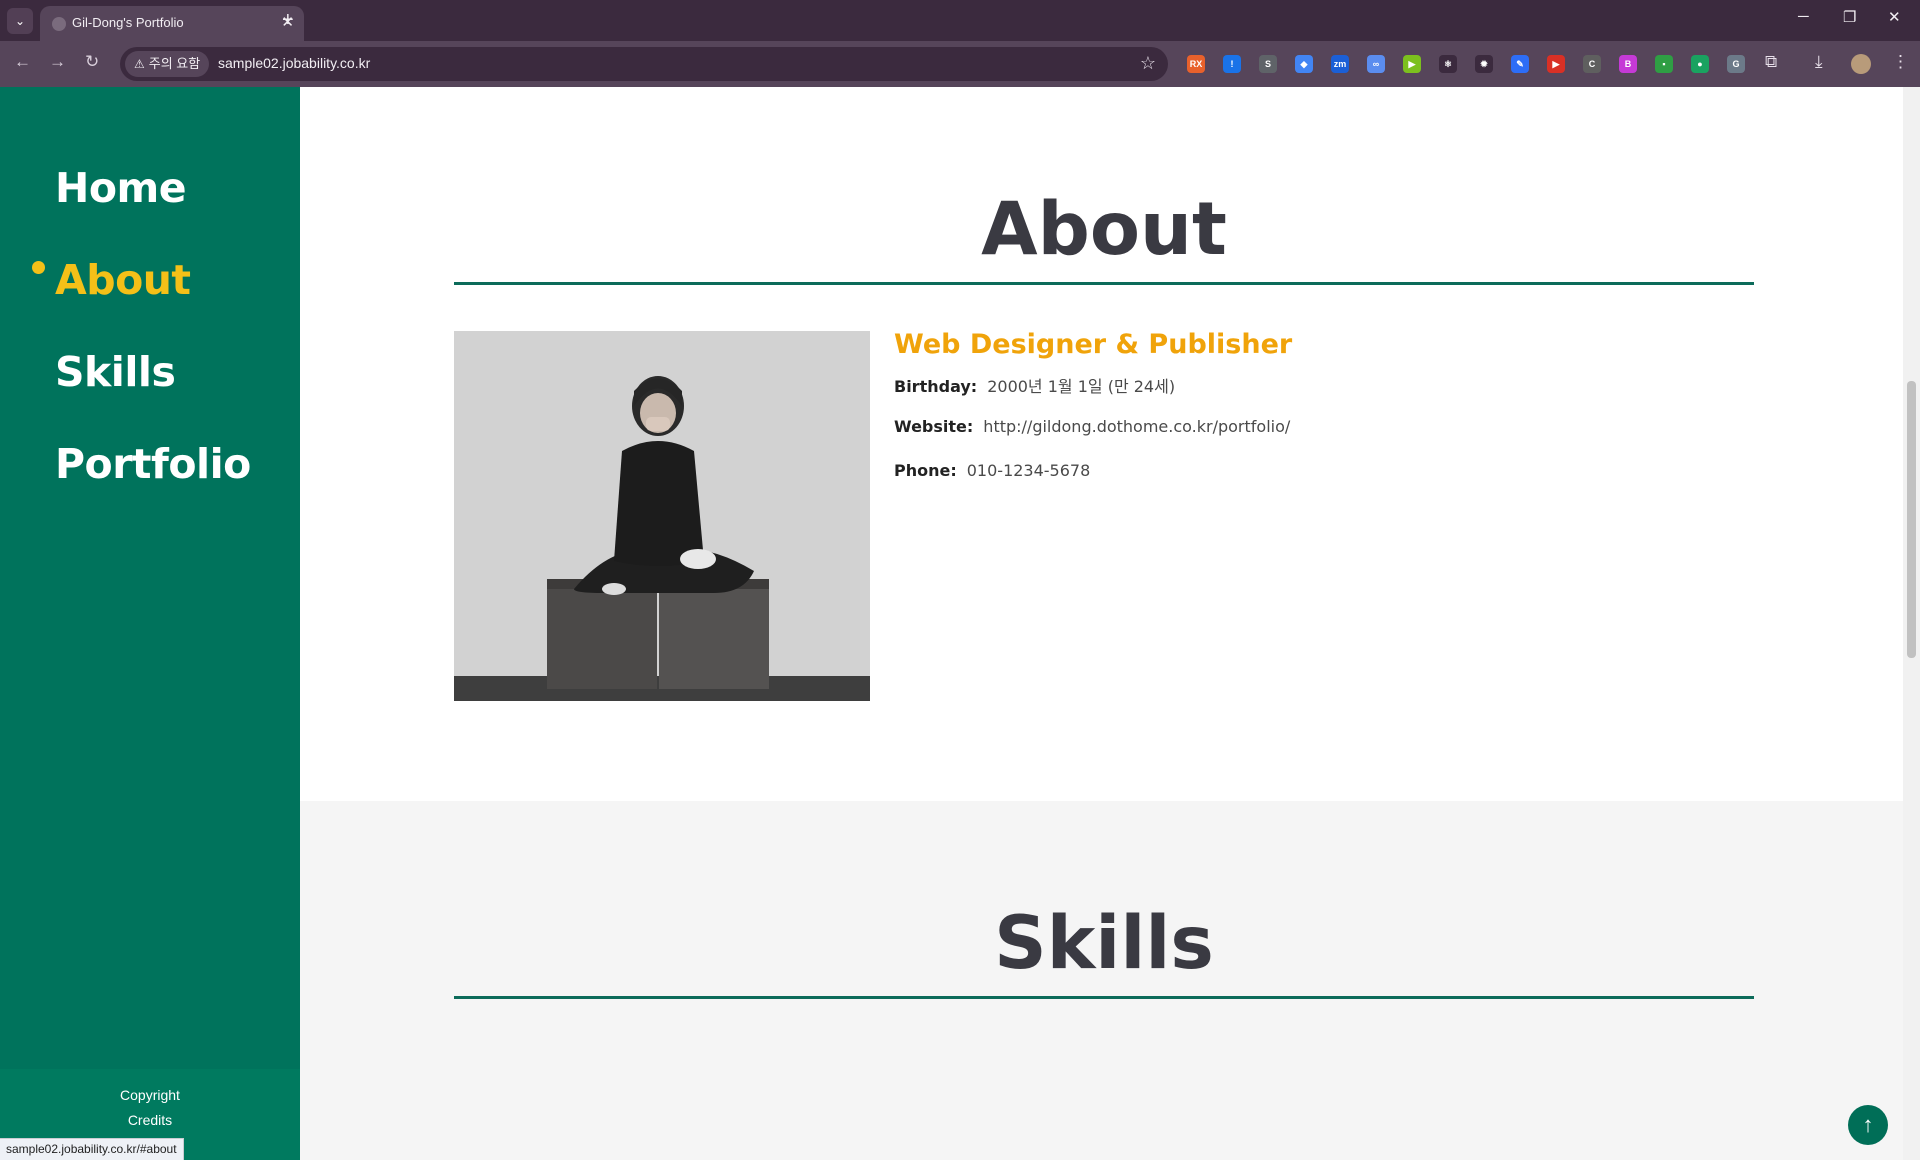 This screenshot has width=1920, height=1160. Describe the element at coordinates (1894, 17) in the screenshot. I see `close-window-icon: ✕` at that location.